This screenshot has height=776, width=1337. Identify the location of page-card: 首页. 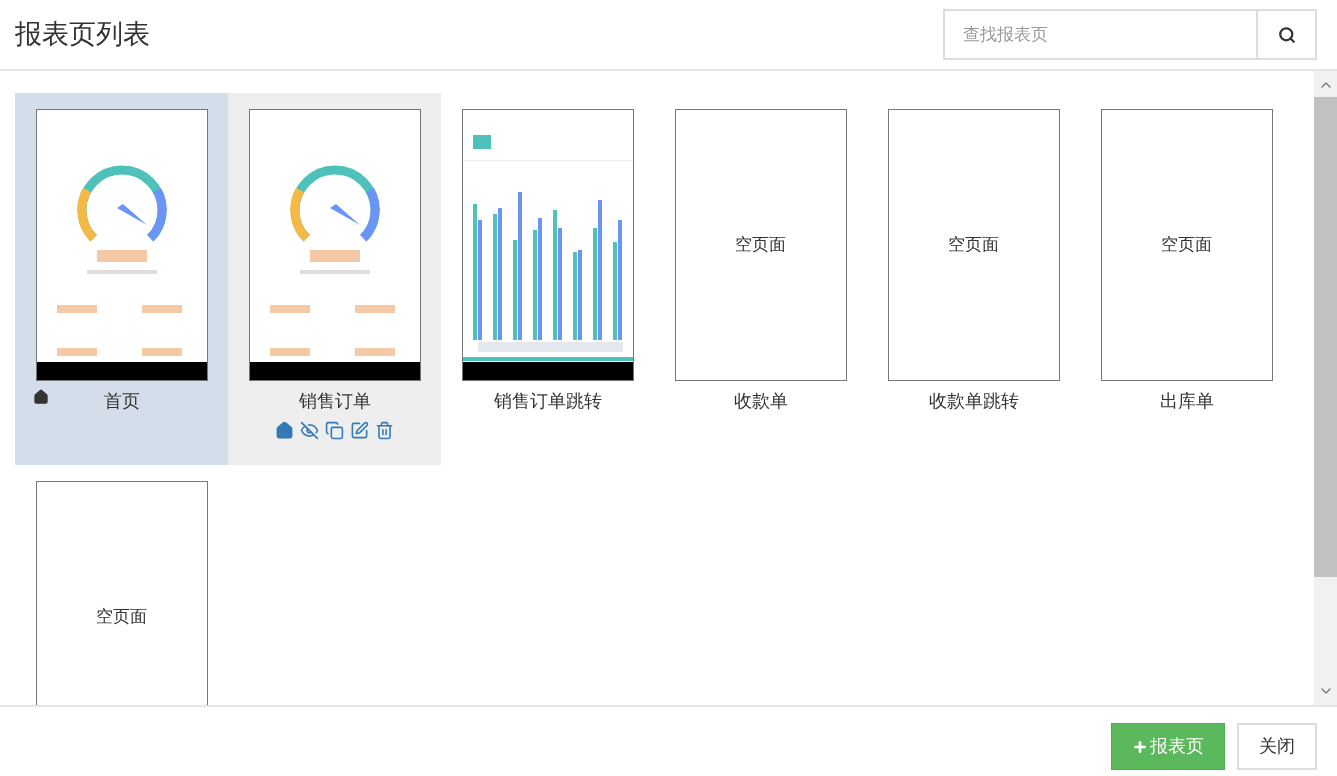
(121, 279).